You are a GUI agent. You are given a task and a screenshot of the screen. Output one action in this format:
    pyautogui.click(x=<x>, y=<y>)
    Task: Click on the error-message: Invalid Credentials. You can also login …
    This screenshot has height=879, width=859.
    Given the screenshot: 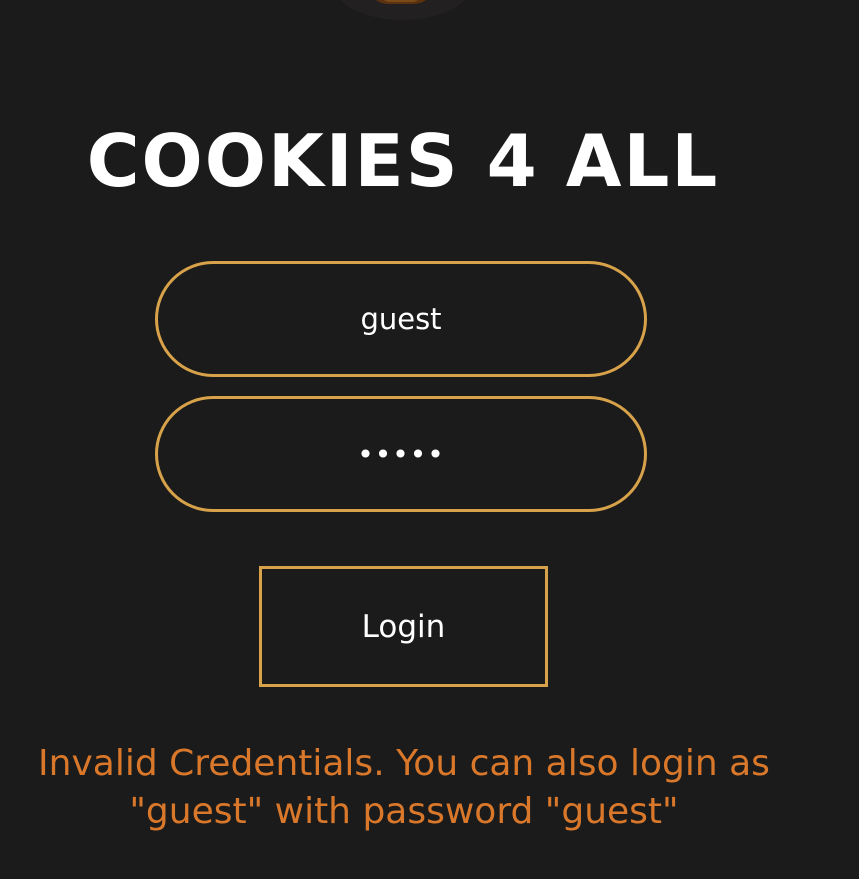 What is the action you would take?
    pyautogui.click(x=404, y=788)
    